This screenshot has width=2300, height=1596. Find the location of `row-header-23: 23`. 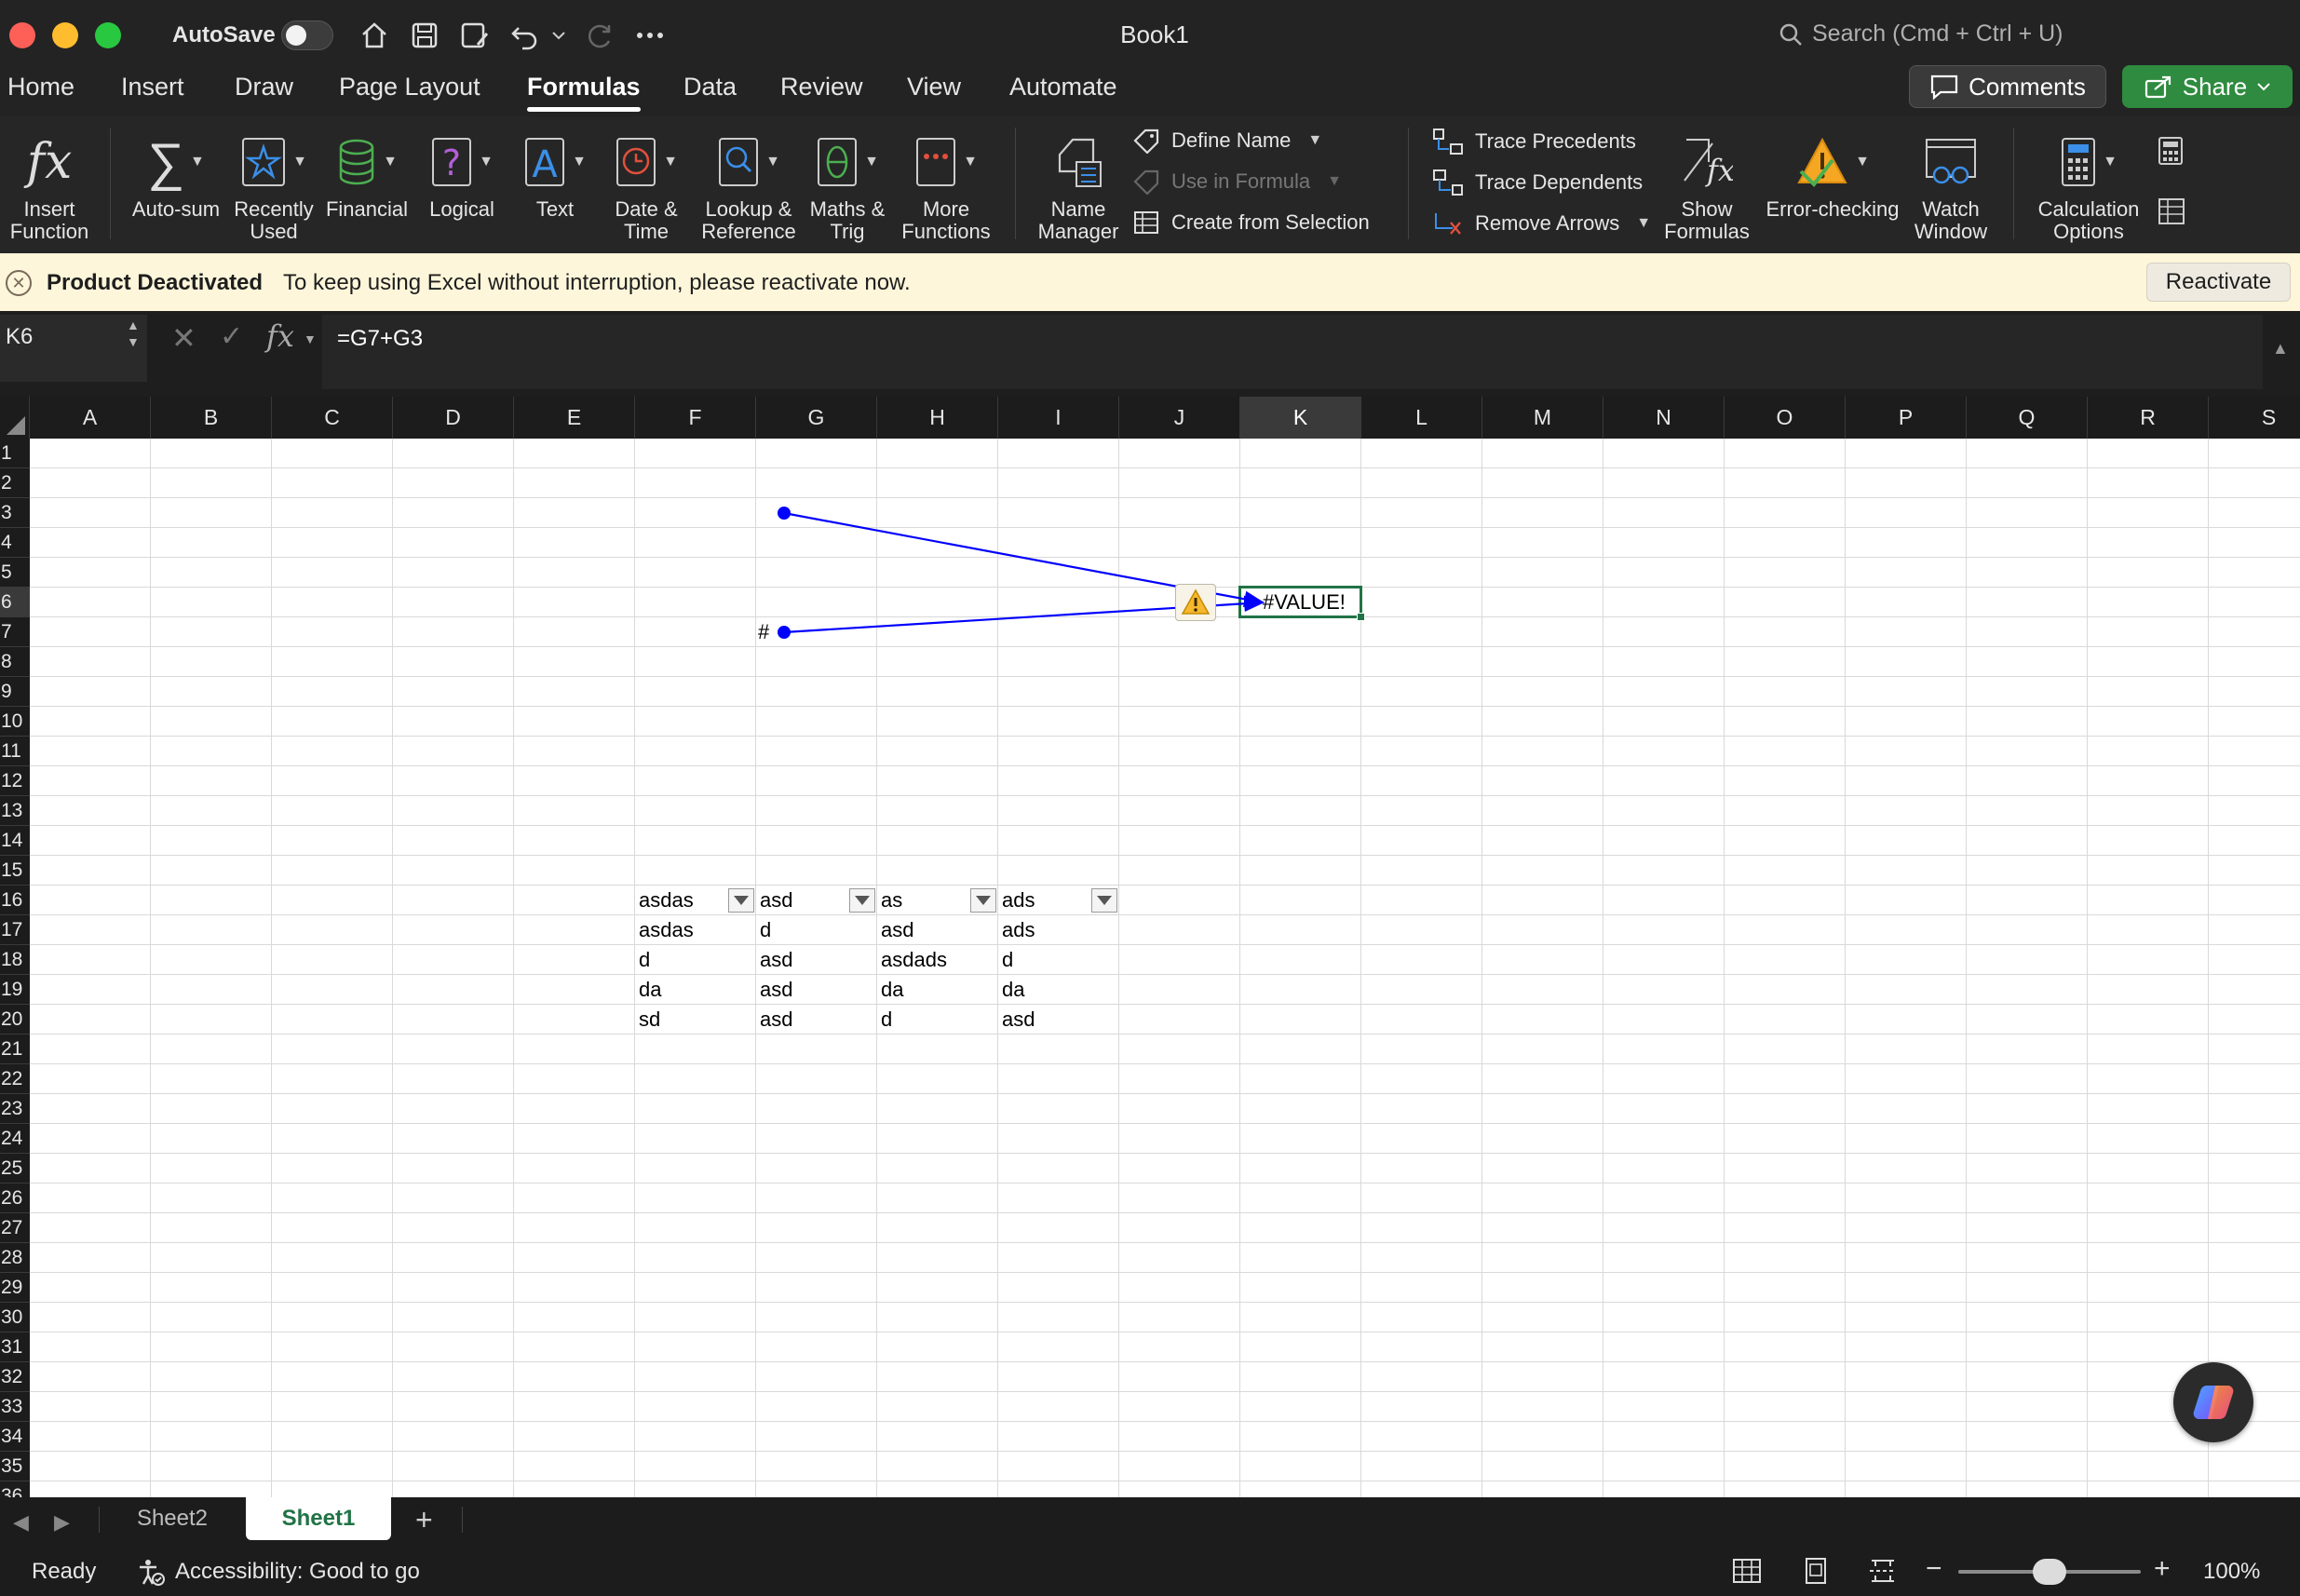

row-header-23: 23 is located at coordinates (15, 1109).